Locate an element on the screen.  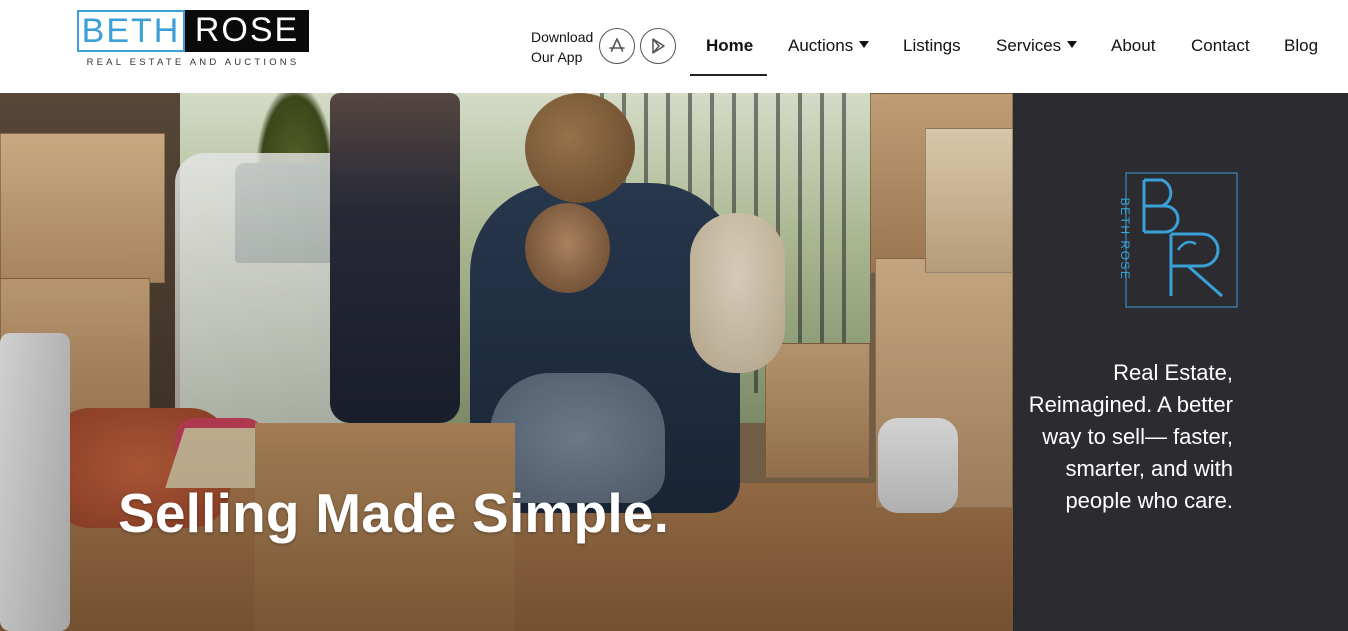
download-app-label: Download Our App is located at coordinates (566, 47).